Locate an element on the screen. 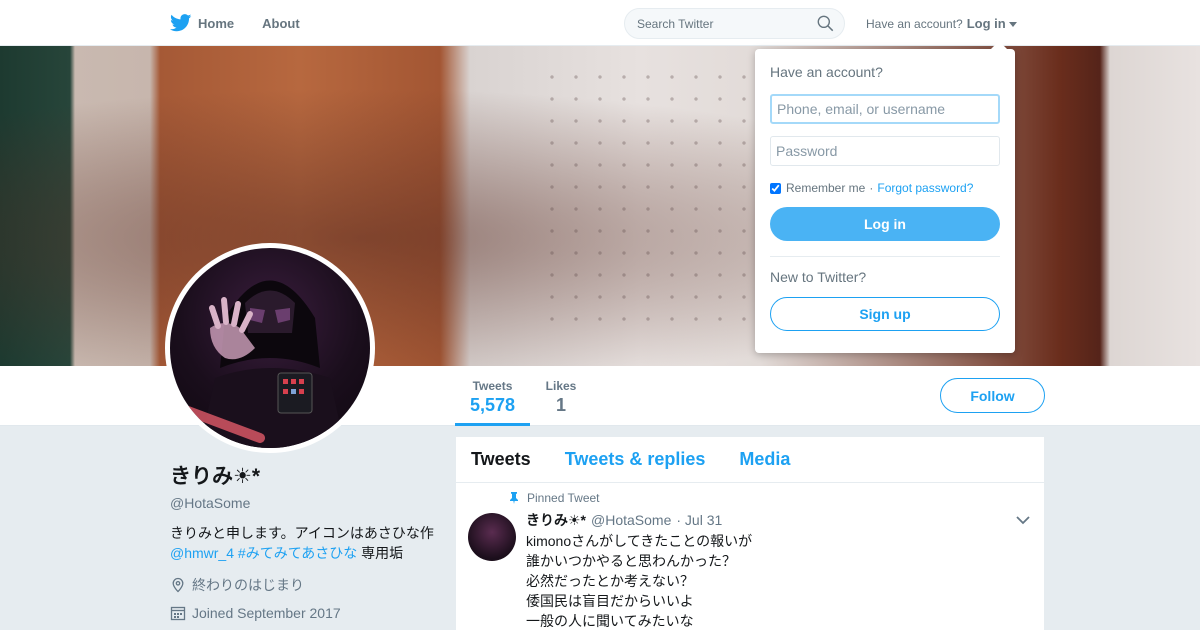  profile-joined: Joined September 2017 is located at coordinates (305, 613).